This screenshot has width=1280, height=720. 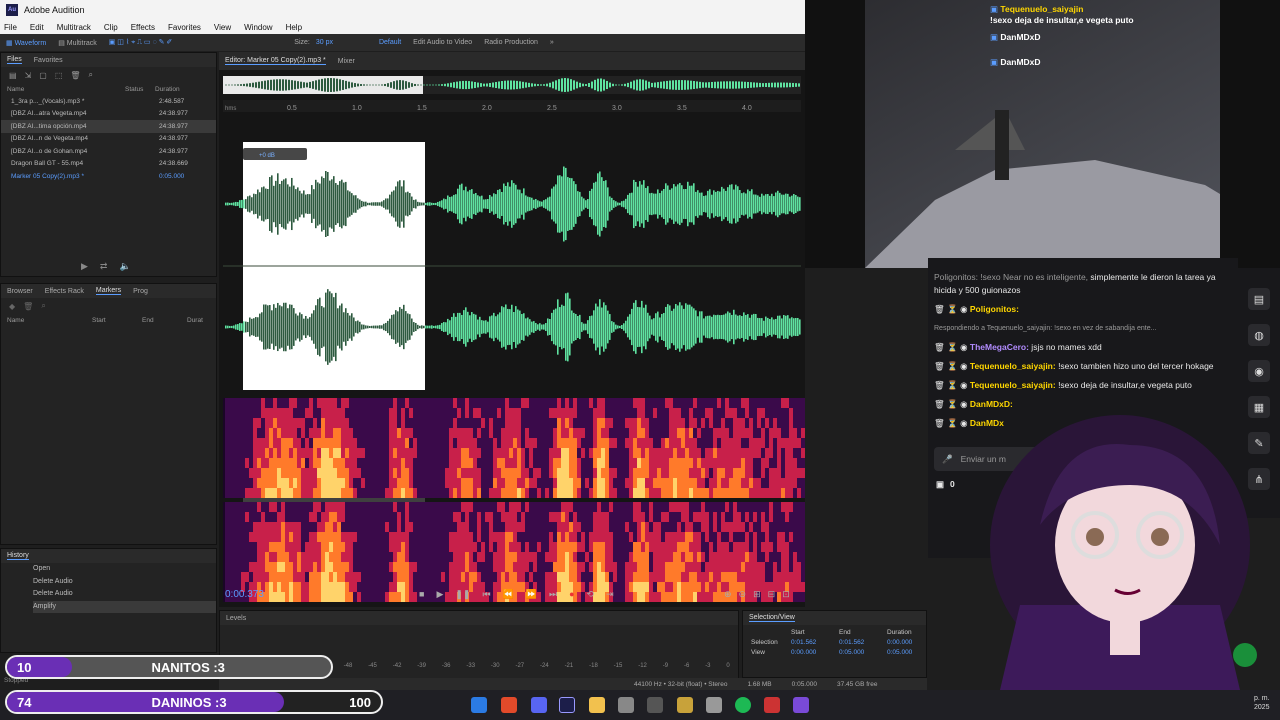 I want to click on view-duration: 0:05.000, so click(x=911, y=652).